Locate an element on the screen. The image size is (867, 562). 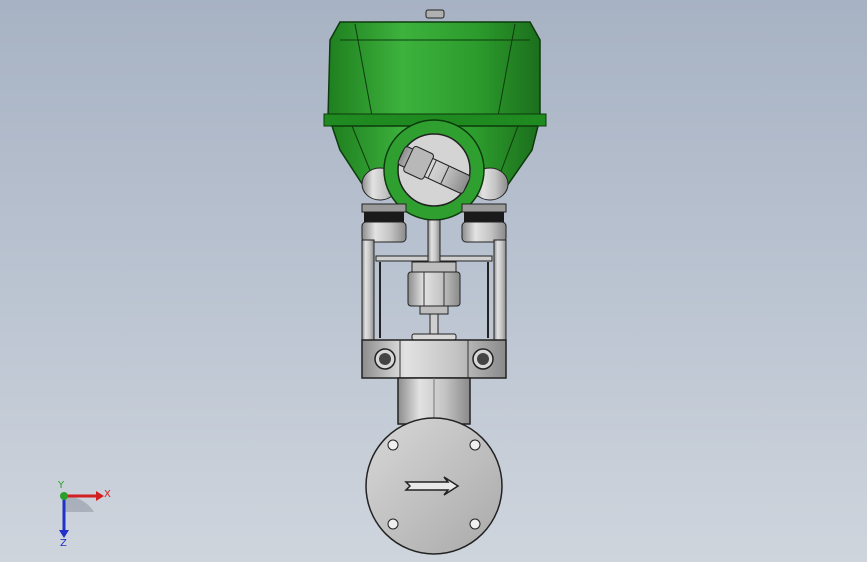
triad-plane is located at coordinates (79, 503).